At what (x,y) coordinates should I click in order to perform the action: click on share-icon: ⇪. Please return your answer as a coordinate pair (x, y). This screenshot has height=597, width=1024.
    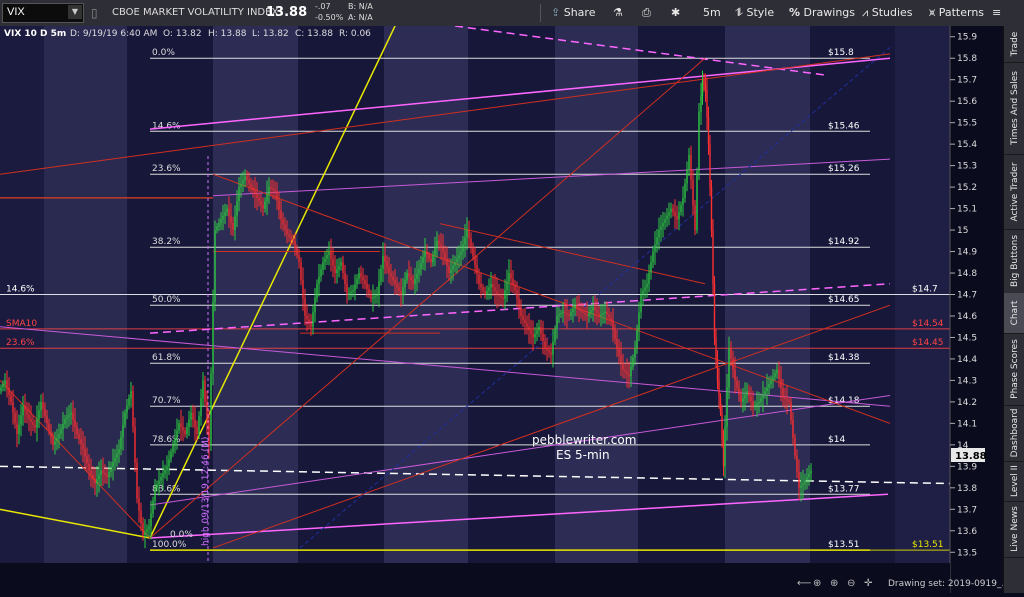
    Looking at the image, I should click on (556, 12).